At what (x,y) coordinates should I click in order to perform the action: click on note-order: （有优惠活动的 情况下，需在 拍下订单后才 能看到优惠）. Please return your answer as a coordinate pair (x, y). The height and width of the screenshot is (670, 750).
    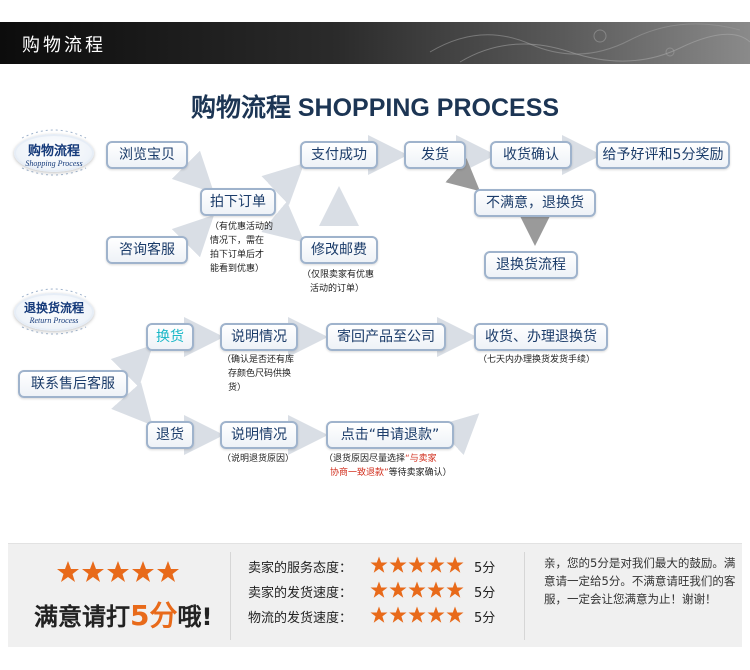
    Looking at the image, I should click on (242, 248).